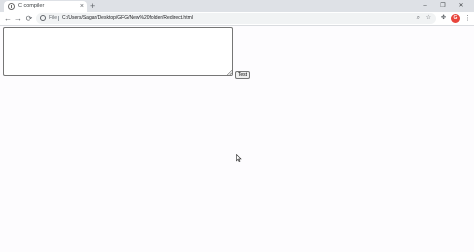 This screenshot has height=252, width=474. Describe the element at coordinates (58, 18) in the screenshot. I see `divider` at that location.